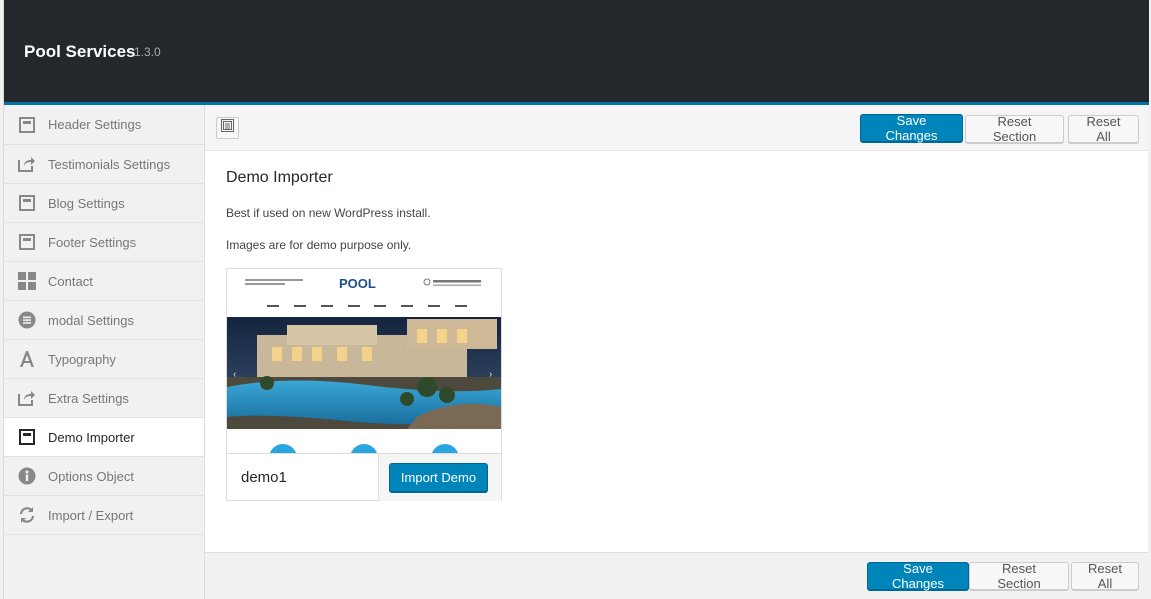  What do you see at coordinates (95, 124) in the screenshot?
I see `sidebar-item-label: Header Settings` at bounding box center [95, 124].